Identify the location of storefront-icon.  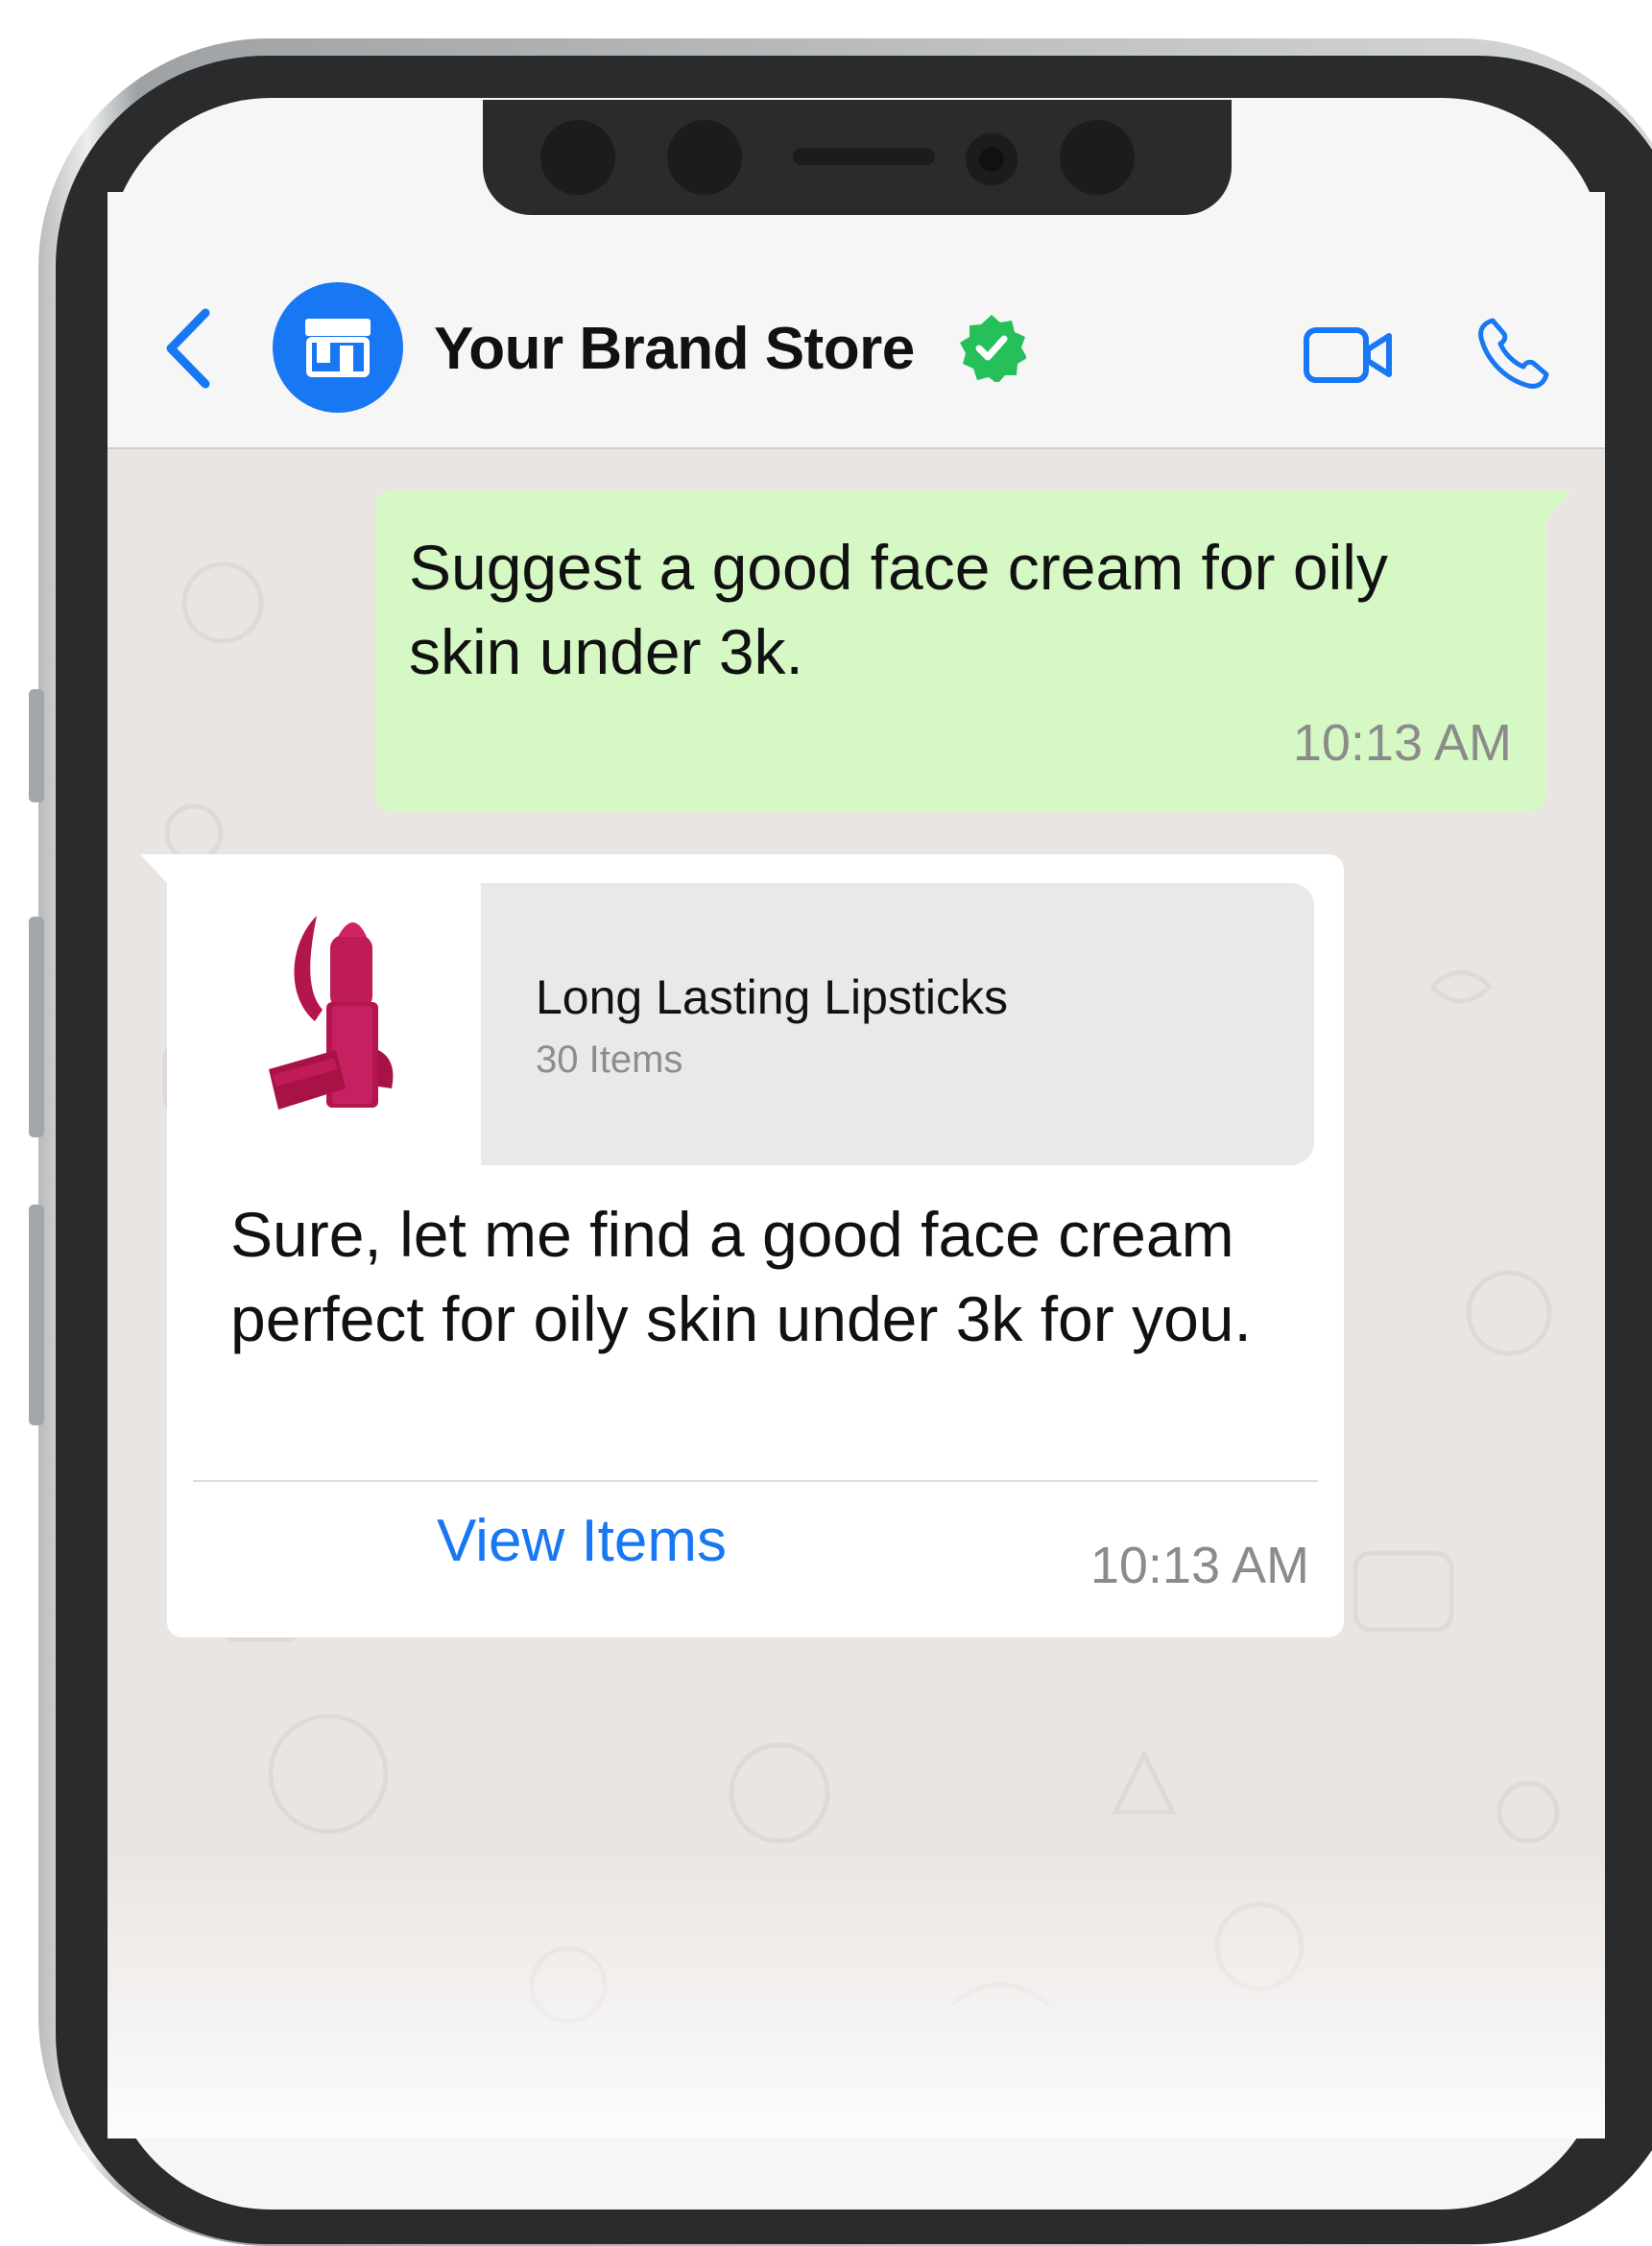
(338, 348).